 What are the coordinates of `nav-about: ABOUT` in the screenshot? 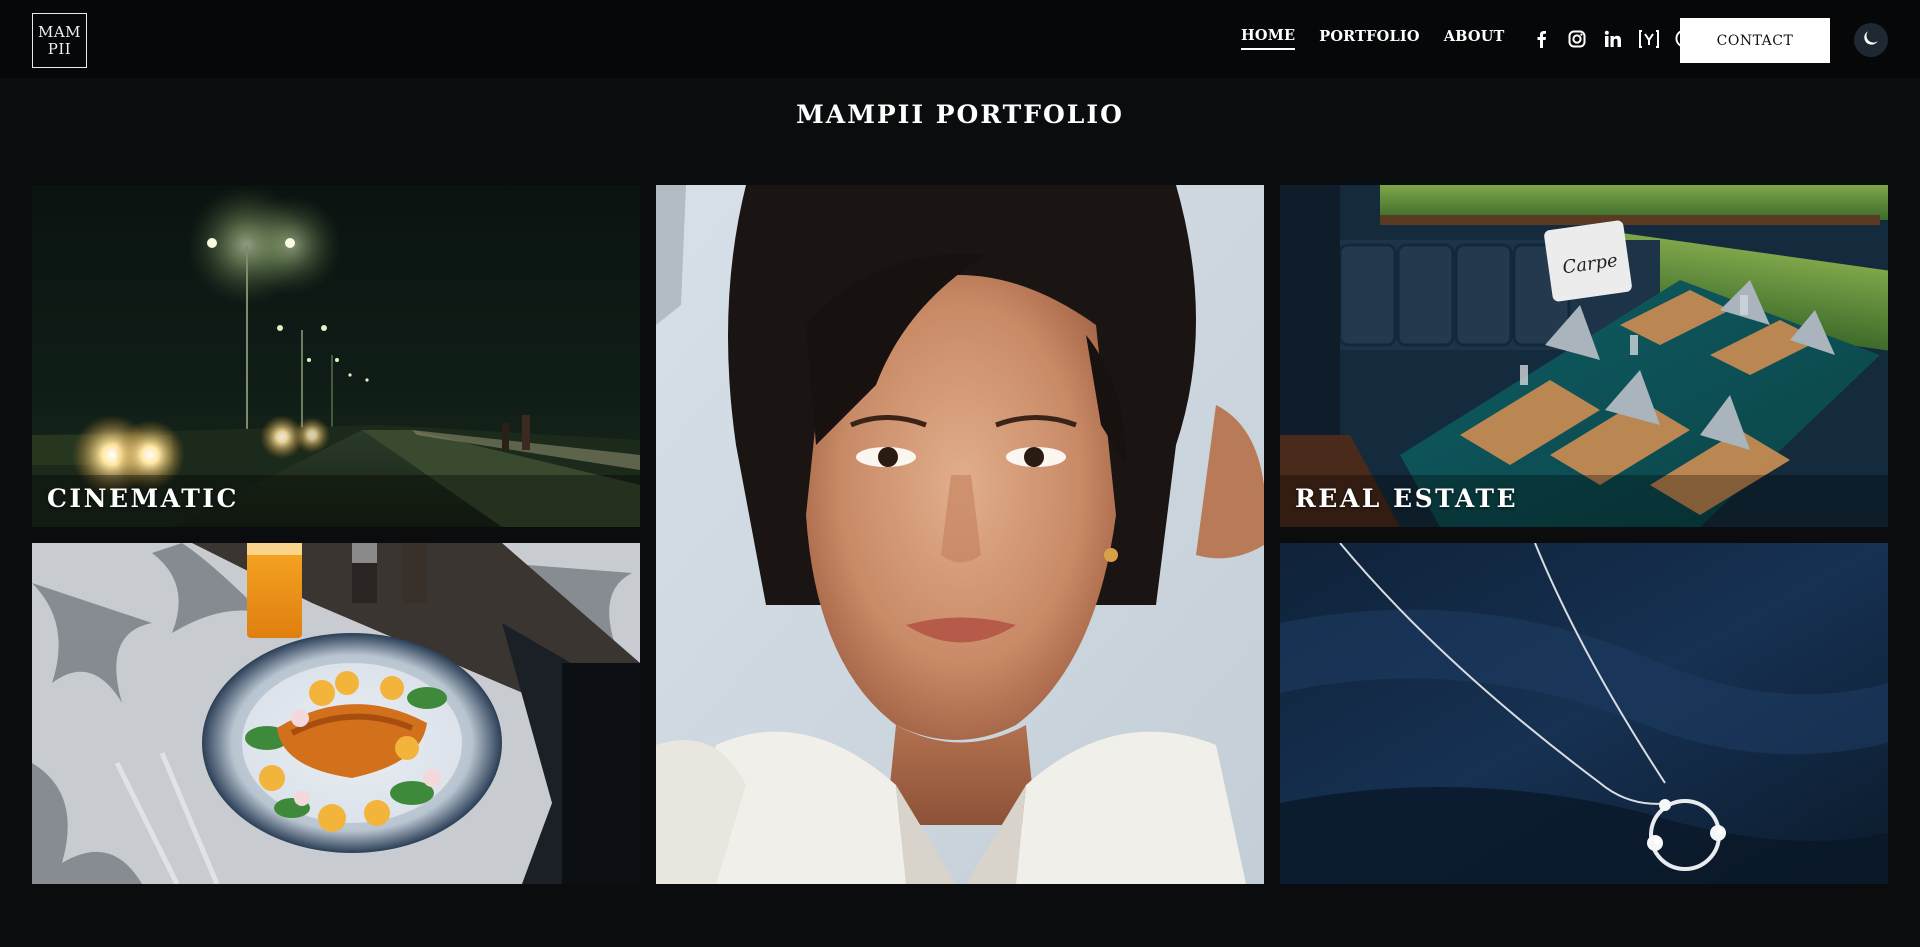 It's located at (1474, 38).